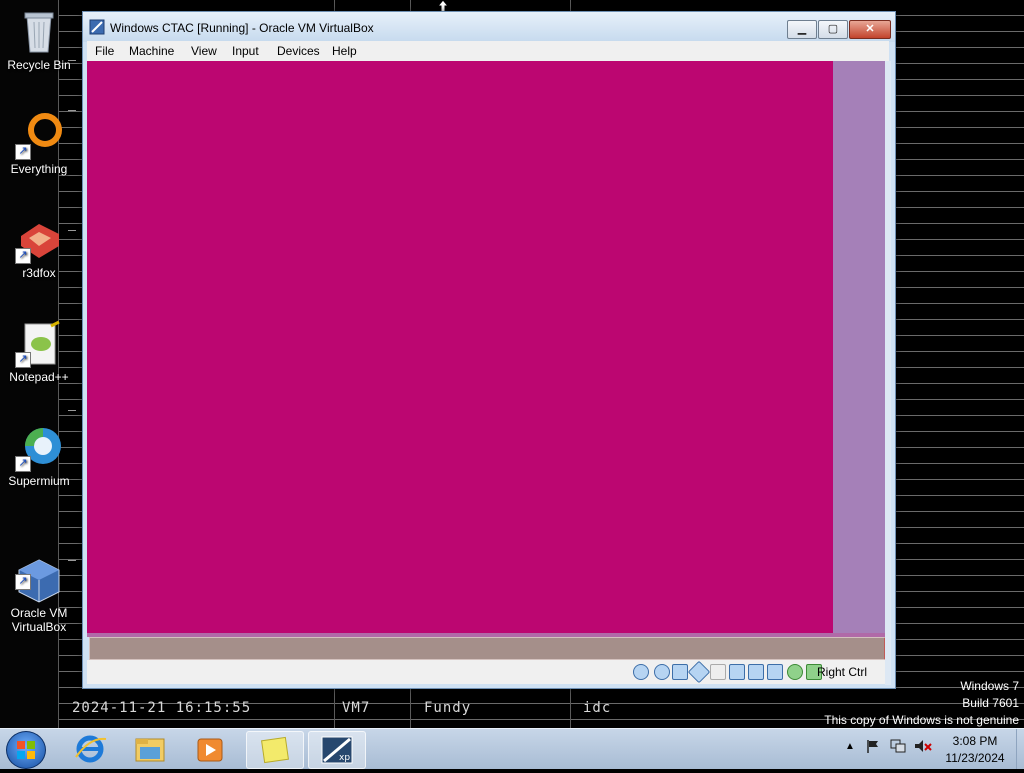  What do you see at coordinates (245, 51) in the screenshot?
I see `menu-input: Input` at bounding box center [245, 51].